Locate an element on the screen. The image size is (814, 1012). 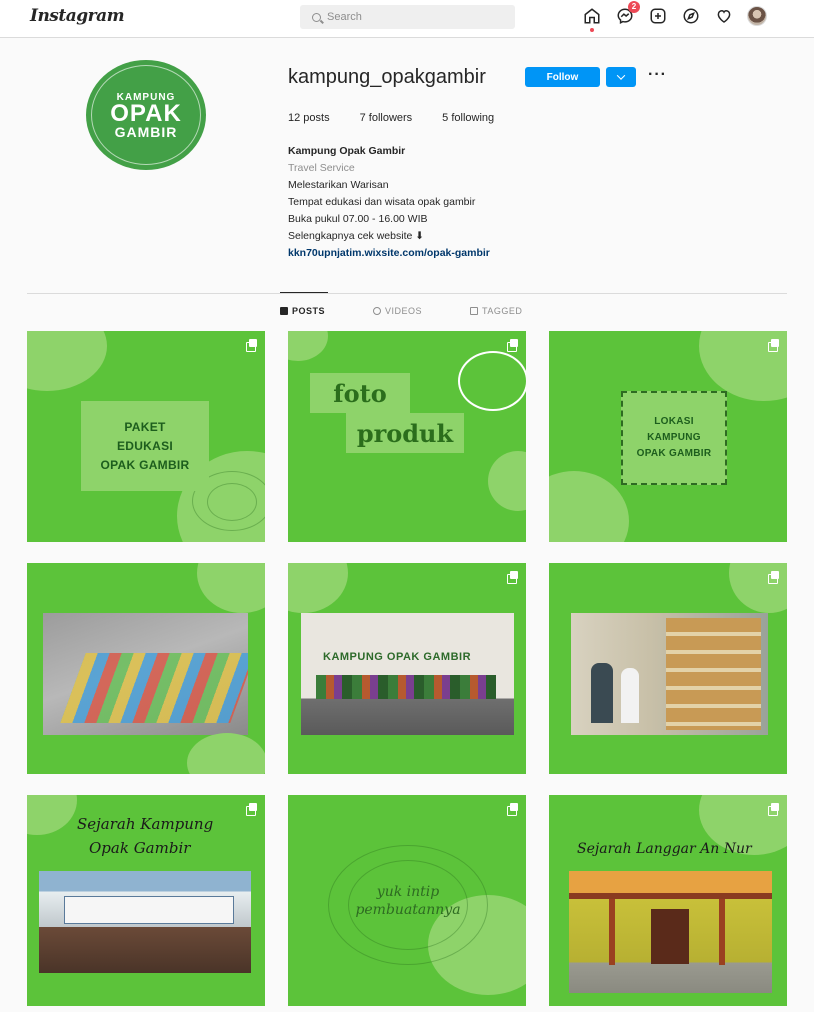
post-shop-photo is located at coordinates (668, 668).